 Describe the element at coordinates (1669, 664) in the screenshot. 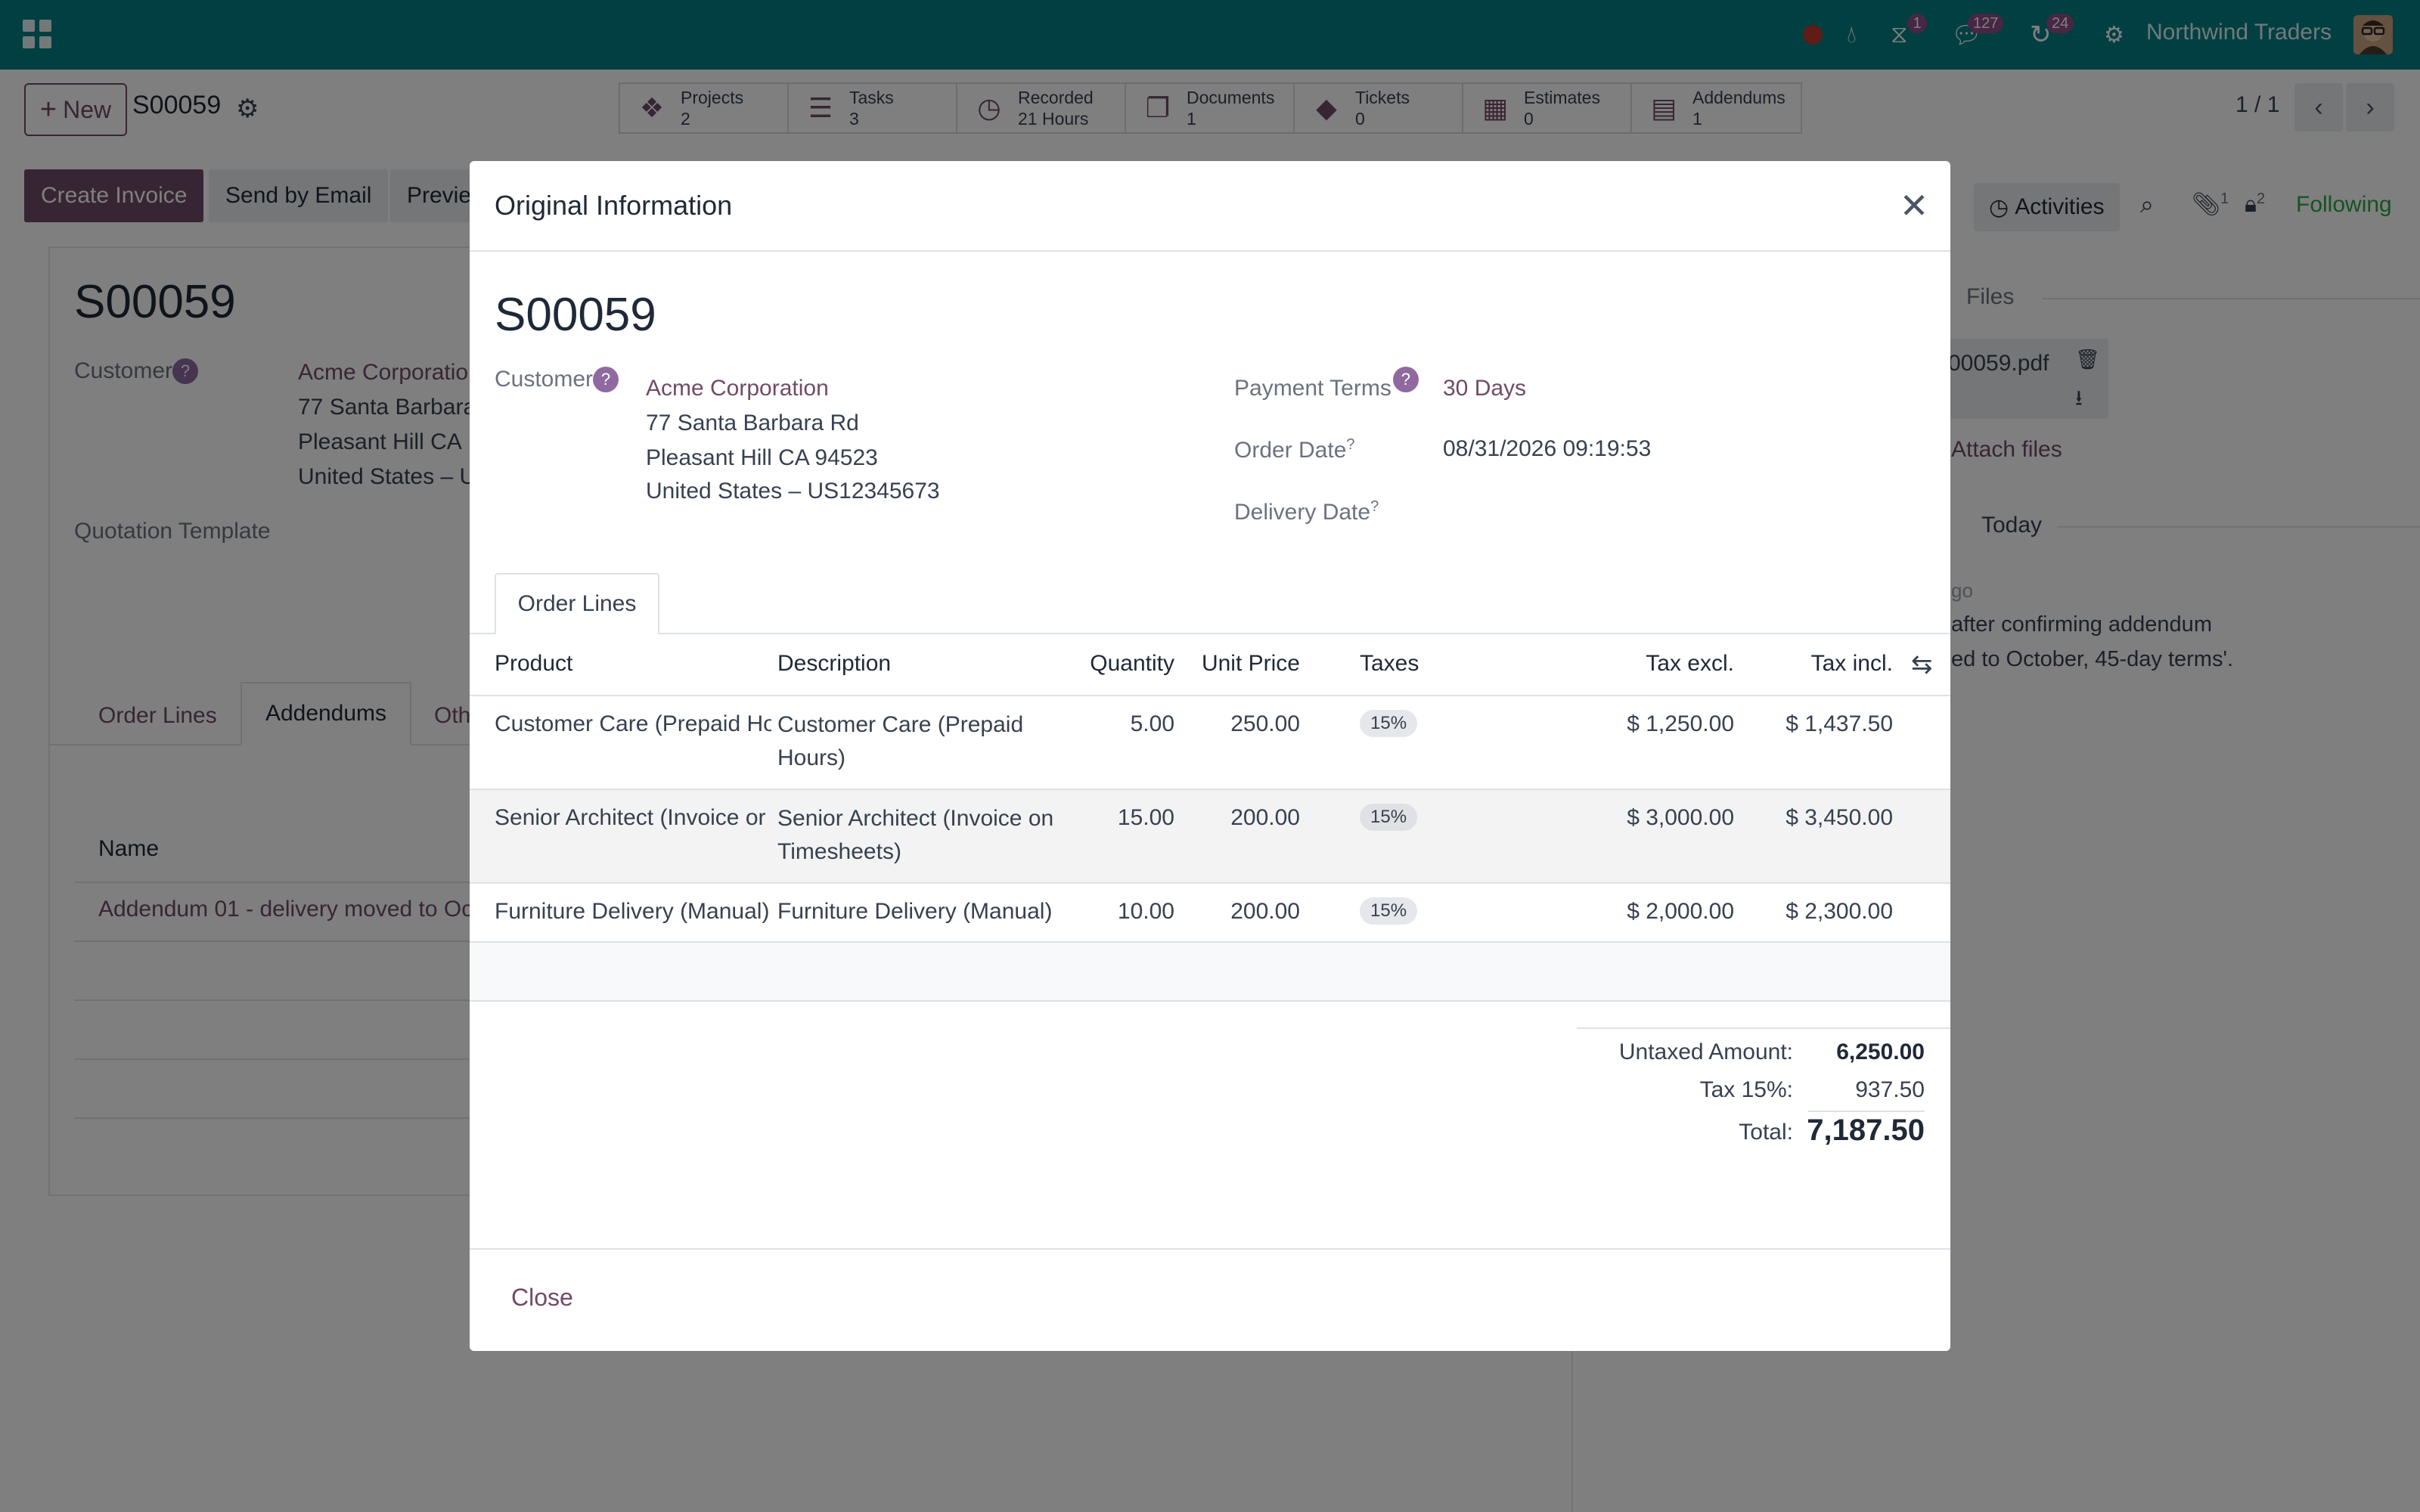

I see `column-tax-excl: Tax excl.` at that location.